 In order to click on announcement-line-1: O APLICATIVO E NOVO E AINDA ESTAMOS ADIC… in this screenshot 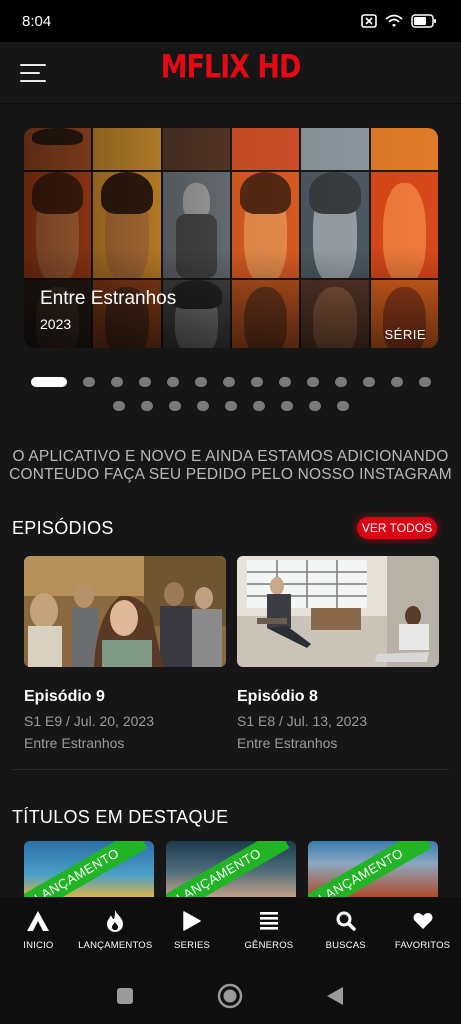, I will do `click(230, 456)`.